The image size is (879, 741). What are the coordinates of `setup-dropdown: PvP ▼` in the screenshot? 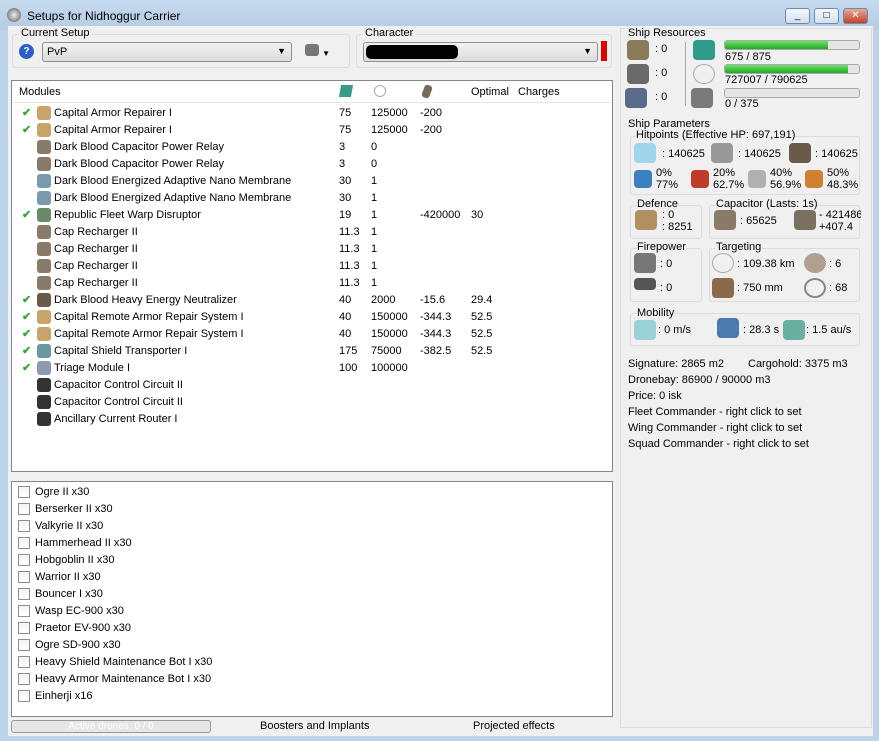 It's located at (167, 52).